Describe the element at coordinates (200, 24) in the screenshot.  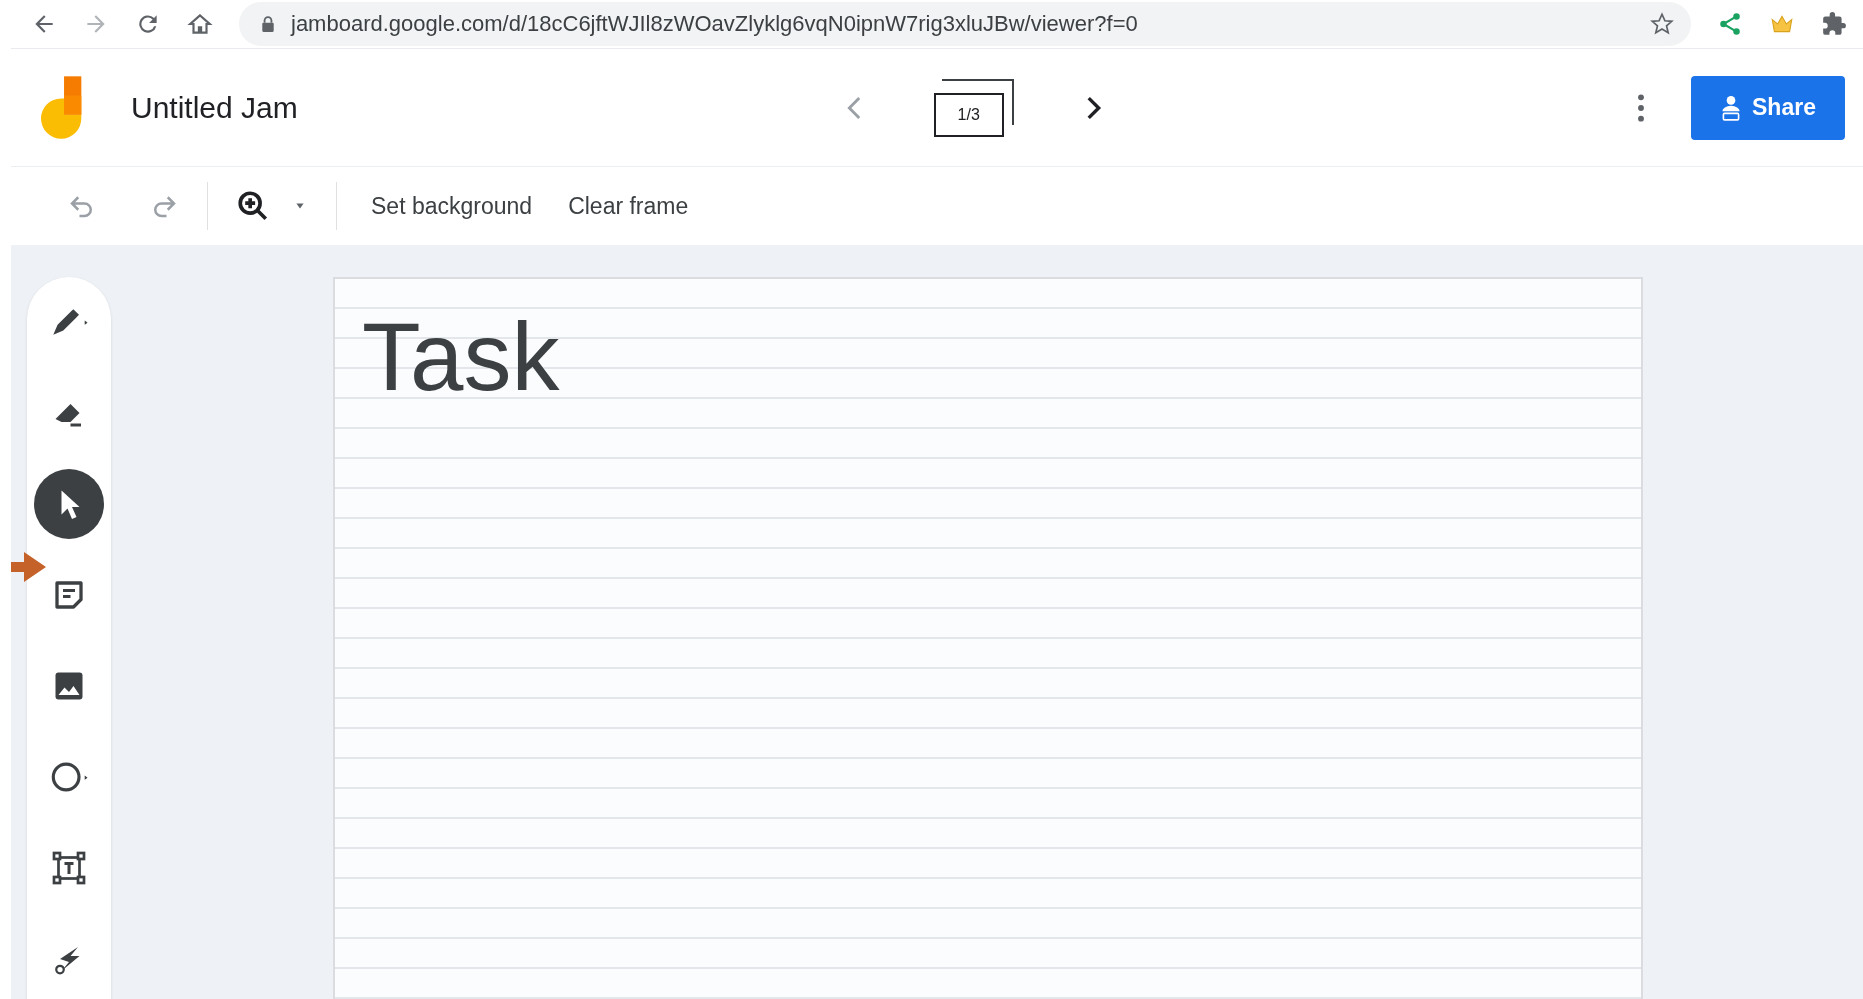
I see `home-icon` at that location.